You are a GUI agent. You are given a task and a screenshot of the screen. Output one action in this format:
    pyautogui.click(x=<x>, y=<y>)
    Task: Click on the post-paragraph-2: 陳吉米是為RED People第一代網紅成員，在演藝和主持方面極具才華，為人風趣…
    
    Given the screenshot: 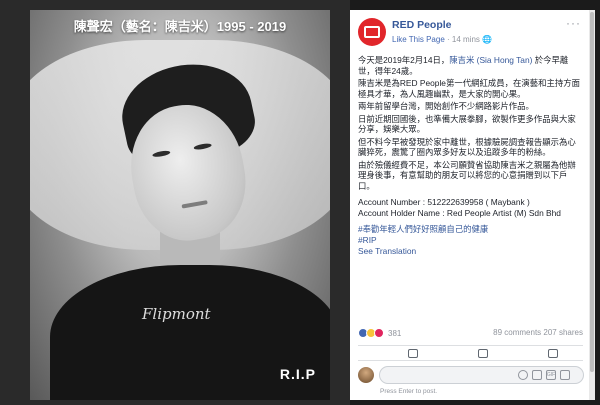 What is the action you would take?
    pyautogui.click(x=469, y=88)
    